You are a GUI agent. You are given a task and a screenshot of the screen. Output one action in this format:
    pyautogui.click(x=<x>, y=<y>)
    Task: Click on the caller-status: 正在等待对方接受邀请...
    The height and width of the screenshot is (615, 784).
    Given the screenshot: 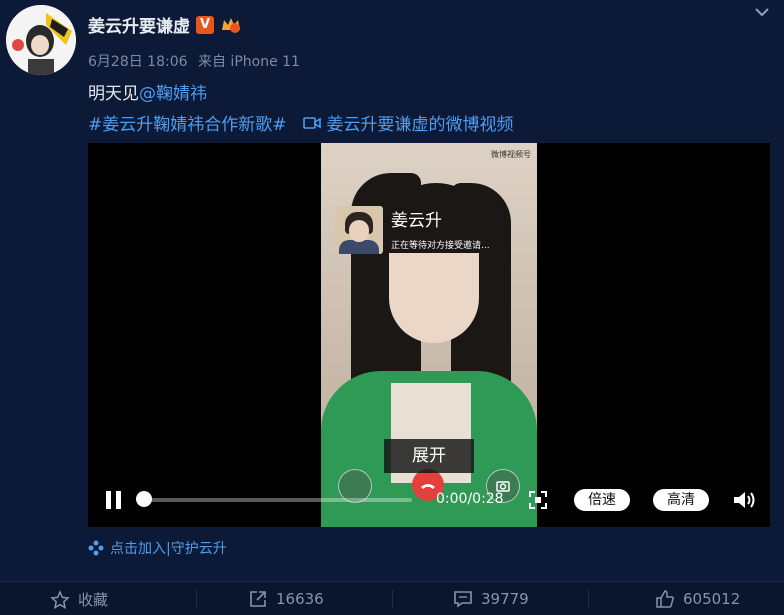 What is the action you would take?
    pyautogui.click(x=440, y=246)
    